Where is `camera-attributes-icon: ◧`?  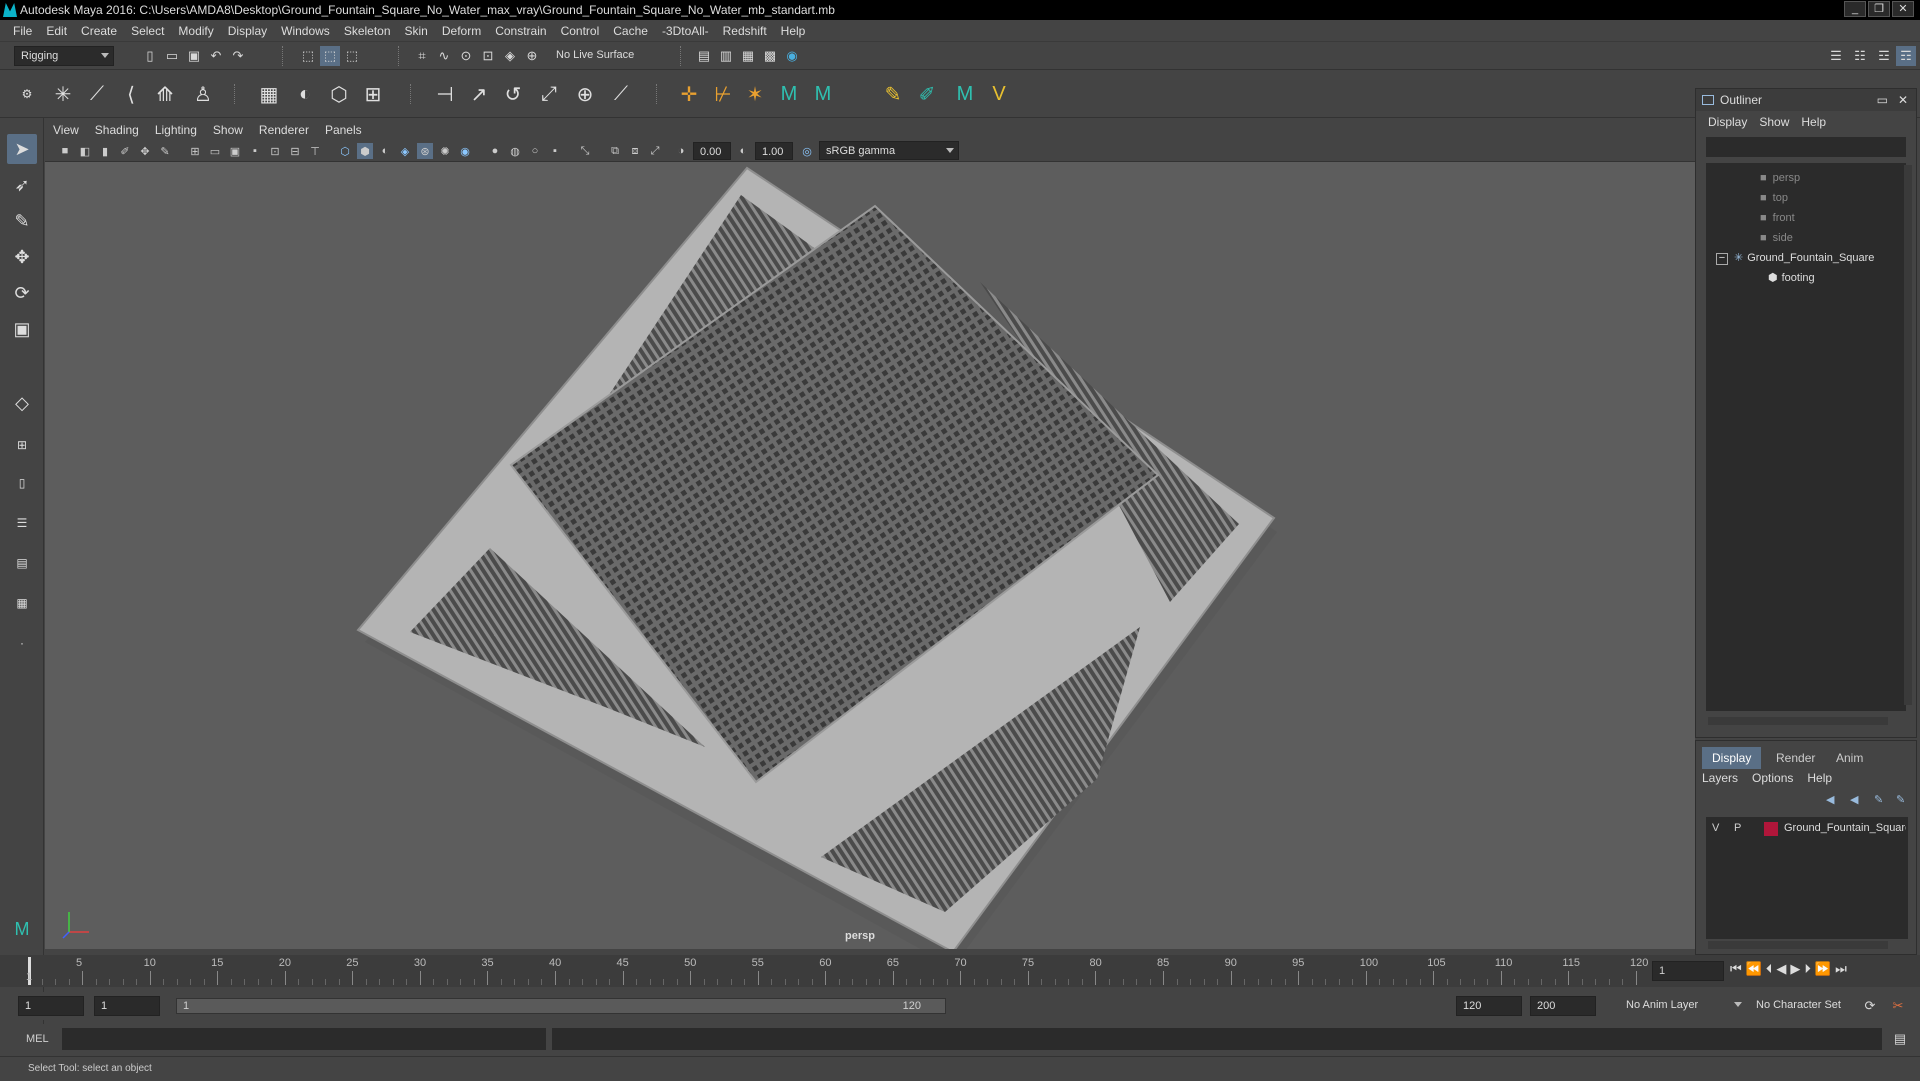
camera-attributes-icon: ◧ is located at coordinates (85, 151).